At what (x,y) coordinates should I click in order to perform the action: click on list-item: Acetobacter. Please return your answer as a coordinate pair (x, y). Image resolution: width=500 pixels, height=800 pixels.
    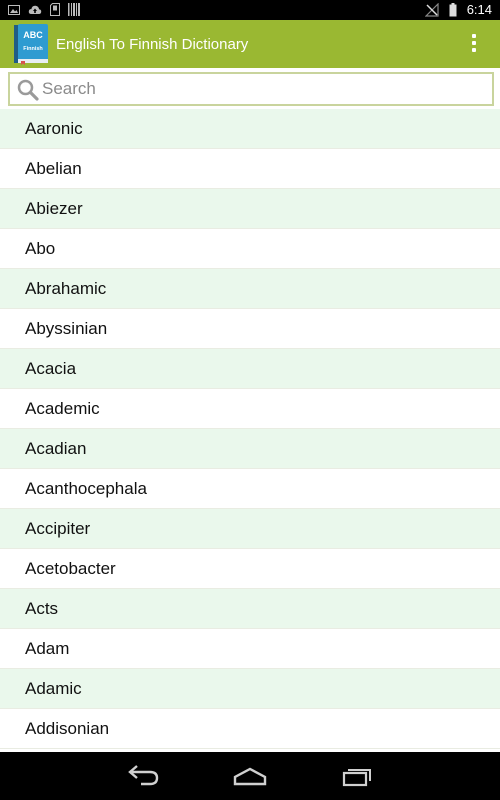
    Looking at the image, I should click on (250, 569).